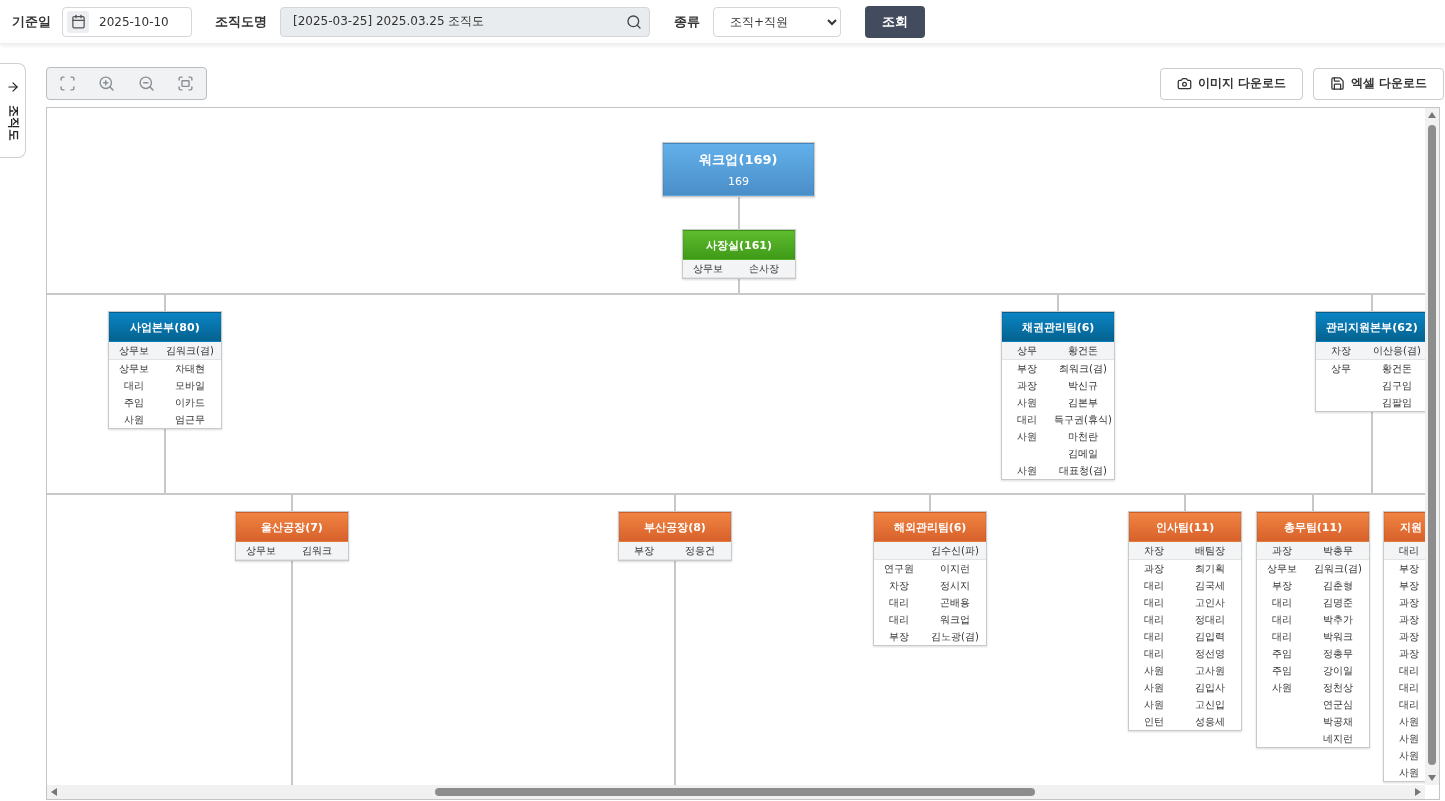 This screenshot has width=1445, height=801. Describe the element at coordinates (738, 181) in the screenshot. I see `node-count: 169` at that location.